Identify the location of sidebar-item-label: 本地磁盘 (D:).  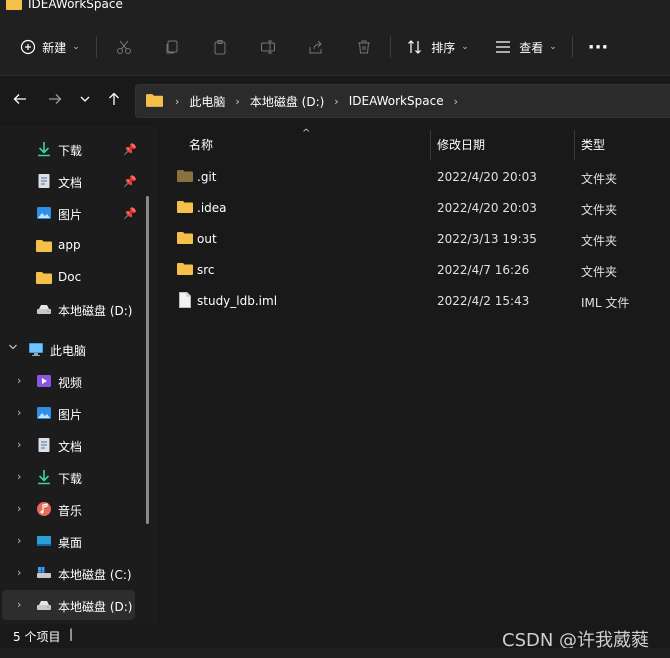
(95, 607).